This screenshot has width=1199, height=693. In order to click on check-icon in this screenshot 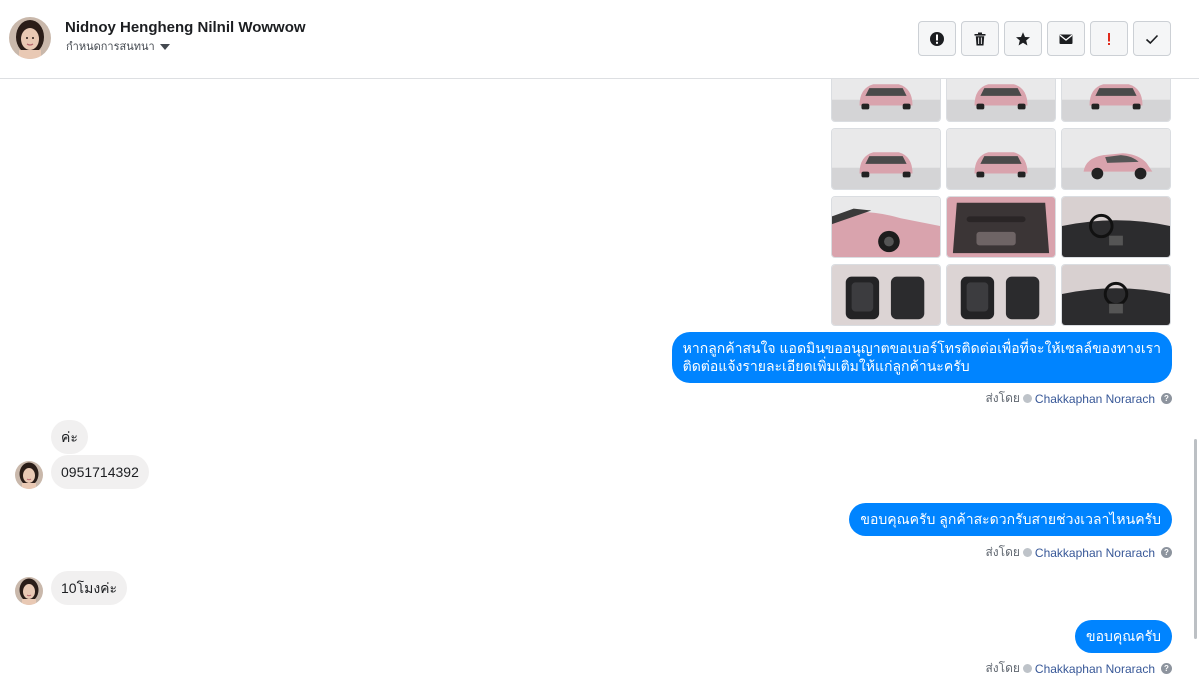, I will do `click(1152, 39)`.